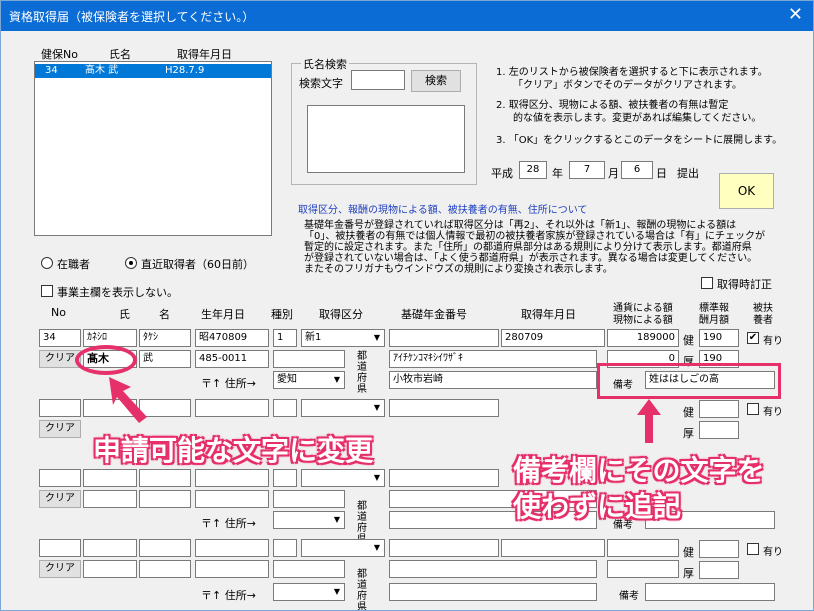 This screenshot has width=814, height=611. Describe the element at coordinates (60, 569) in the screenshot. I see `row4-clear-button: クリア` at that location.